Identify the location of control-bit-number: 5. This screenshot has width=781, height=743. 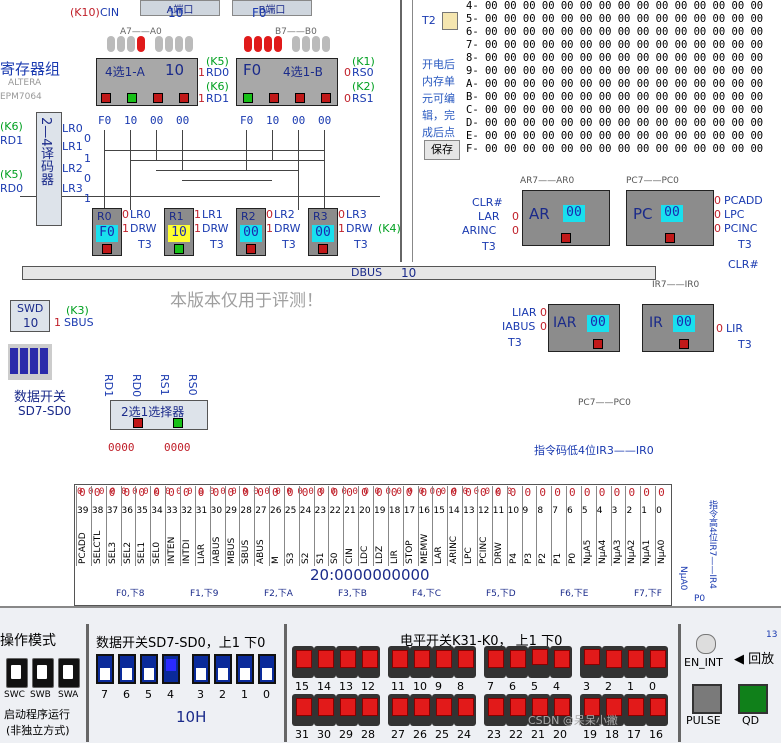
(584, 511).